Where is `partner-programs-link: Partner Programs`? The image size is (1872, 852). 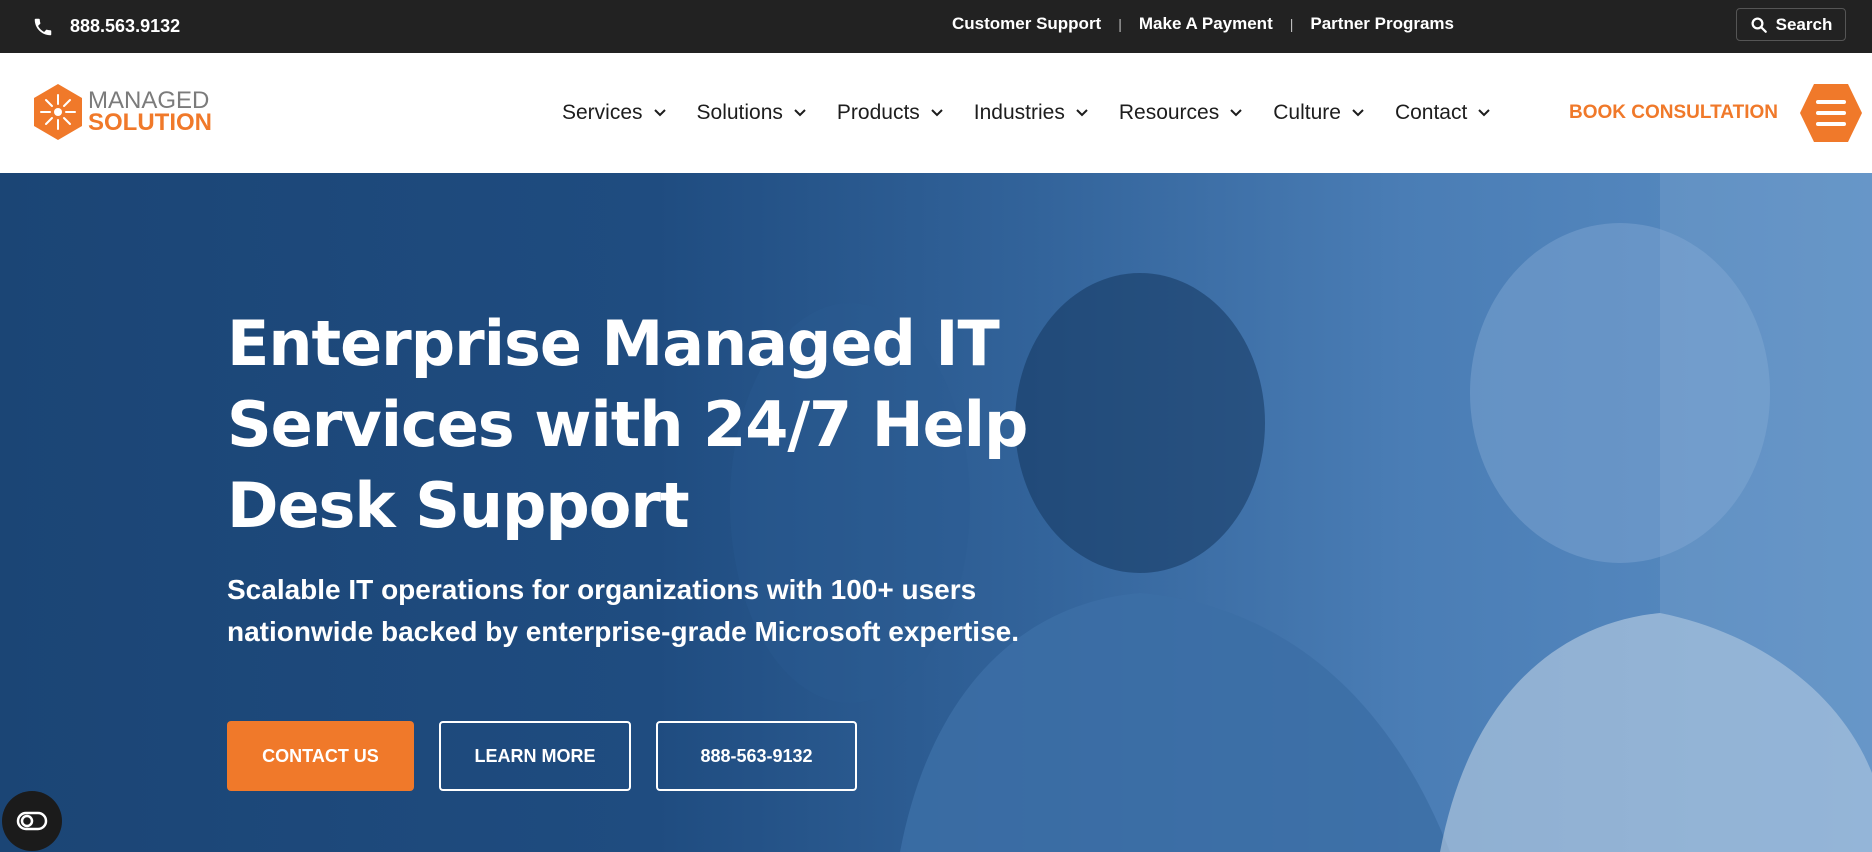
partner-programs-link: Partner Programs is located at coordinates (1382, 24).